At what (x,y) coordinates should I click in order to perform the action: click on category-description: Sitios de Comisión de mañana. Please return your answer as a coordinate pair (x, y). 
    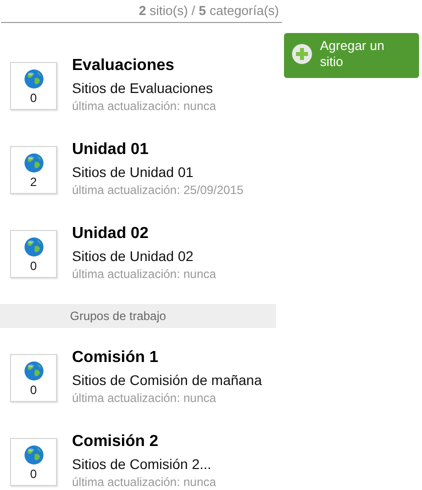
    Looking at the image, I should click on (167, 380).